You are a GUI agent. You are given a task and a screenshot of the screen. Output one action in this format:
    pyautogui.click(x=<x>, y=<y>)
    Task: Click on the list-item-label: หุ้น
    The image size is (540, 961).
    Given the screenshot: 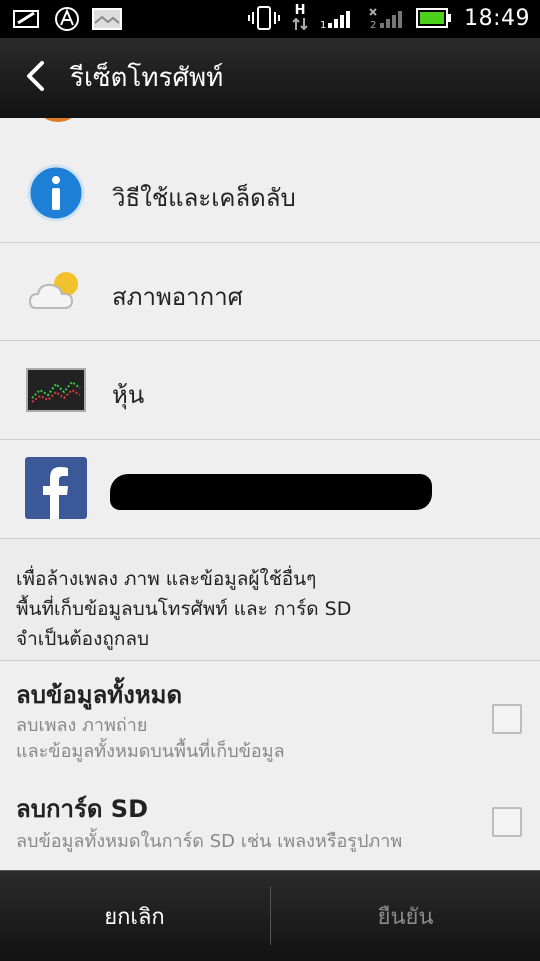 What is the action you would take?
    pyautogui.click(x=128, y=395)
    